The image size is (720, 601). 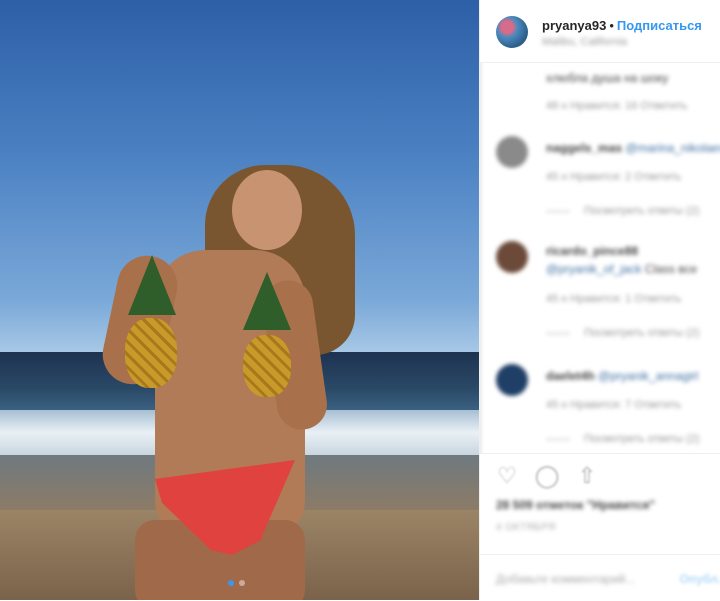 What do you see at coordinates (507, 476) in the screenshot?
I see `heart-icon: ♡` at bounding box center [507, 476].